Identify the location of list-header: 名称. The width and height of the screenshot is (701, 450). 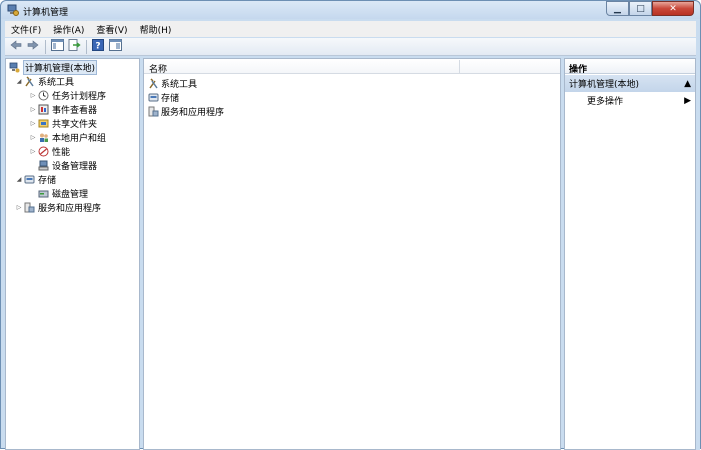
(352, 67).